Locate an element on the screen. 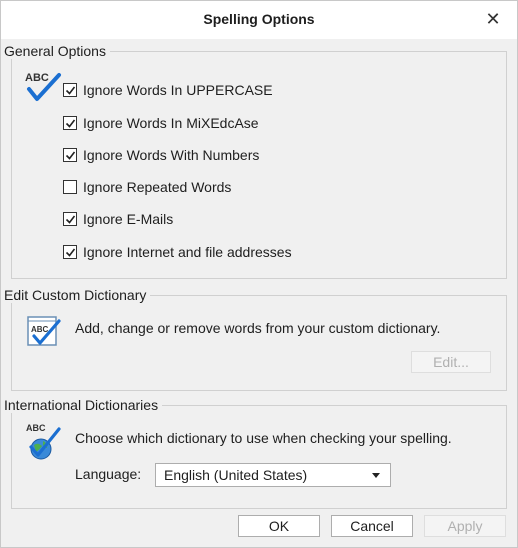  option-ignore-mixedcase: Ignore Words In MiXEdcAse is located at coordinates (161, 123).